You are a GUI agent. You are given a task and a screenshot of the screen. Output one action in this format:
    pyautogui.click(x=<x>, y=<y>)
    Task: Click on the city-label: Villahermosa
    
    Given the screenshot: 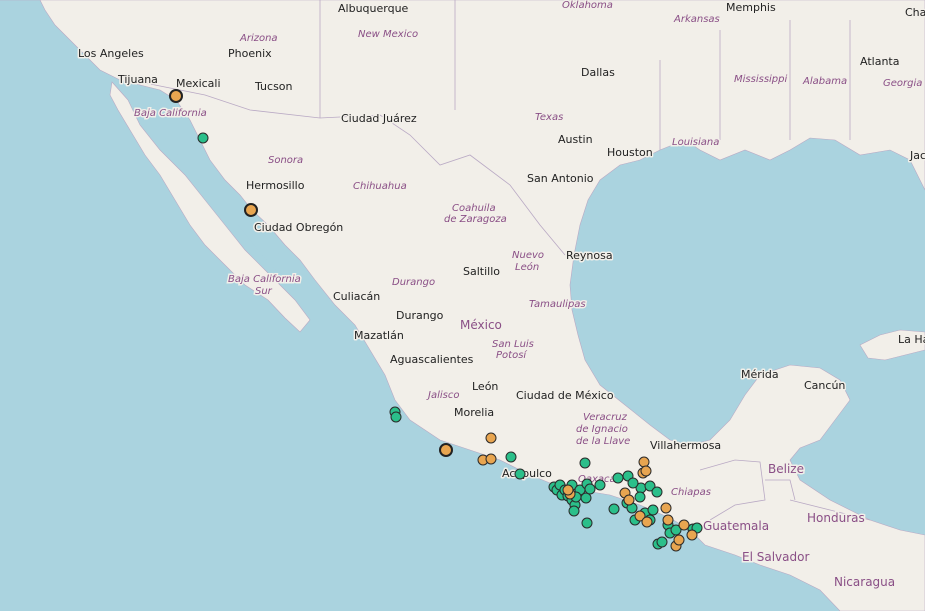 What is the action you would take?
    pyautogui.click(x=685, y=445)
    